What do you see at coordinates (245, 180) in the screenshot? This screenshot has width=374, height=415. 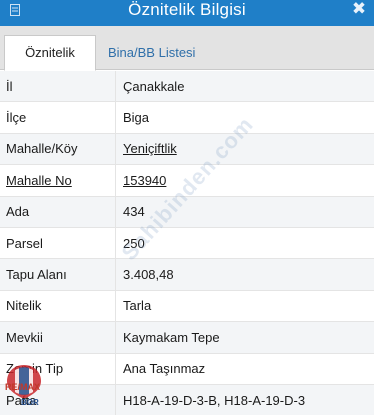 I see `attribute-value: 153940` at bounding box center [245, 180].